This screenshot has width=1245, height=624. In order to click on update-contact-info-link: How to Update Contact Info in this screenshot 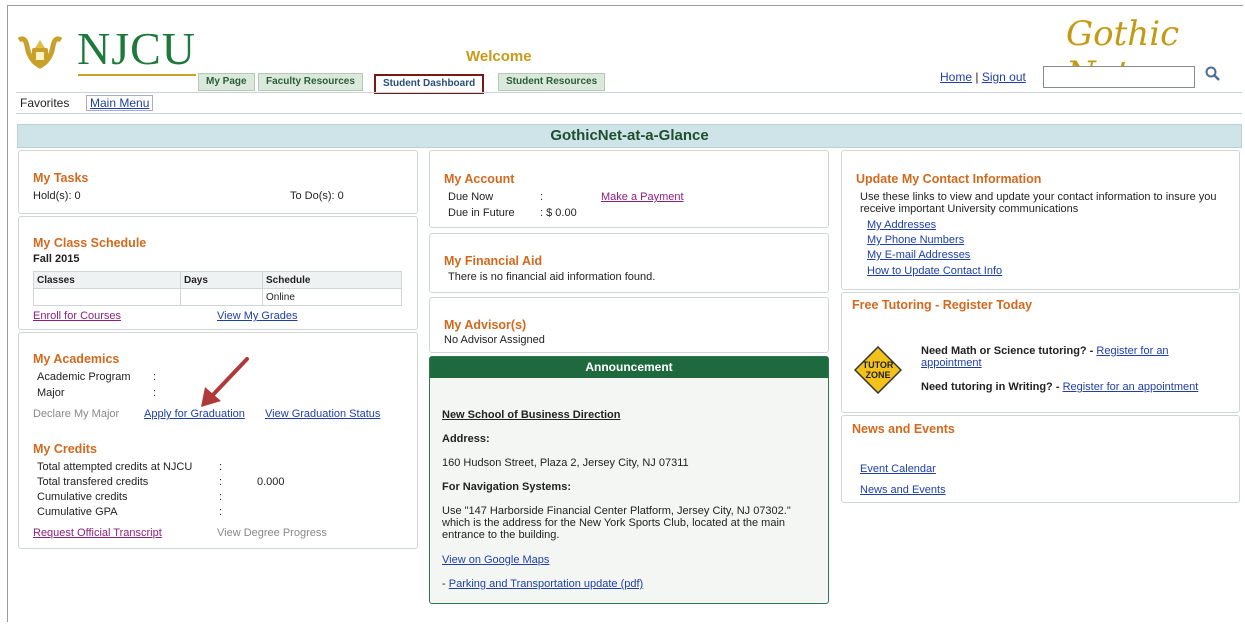, I will do `click(934, 271)`.